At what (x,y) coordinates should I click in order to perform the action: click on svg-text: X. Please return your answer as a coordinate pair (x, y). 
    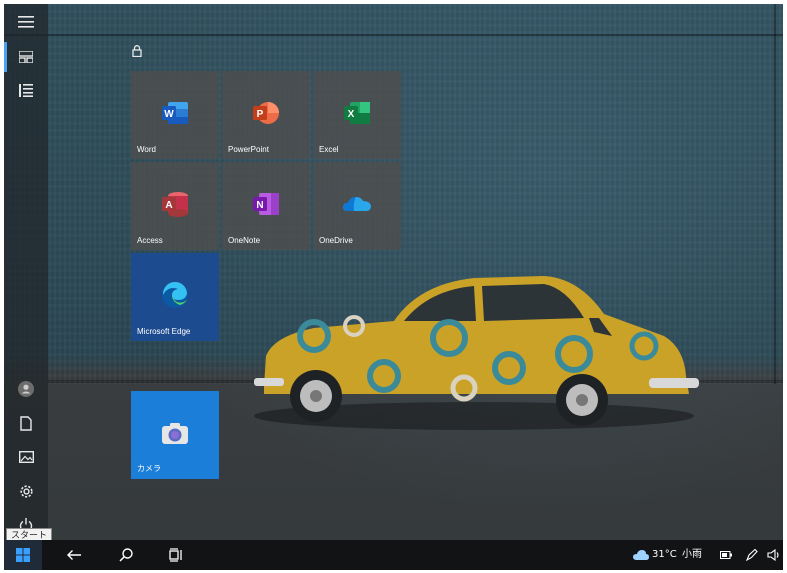
    Looking at the image, I should click on (351, 114).